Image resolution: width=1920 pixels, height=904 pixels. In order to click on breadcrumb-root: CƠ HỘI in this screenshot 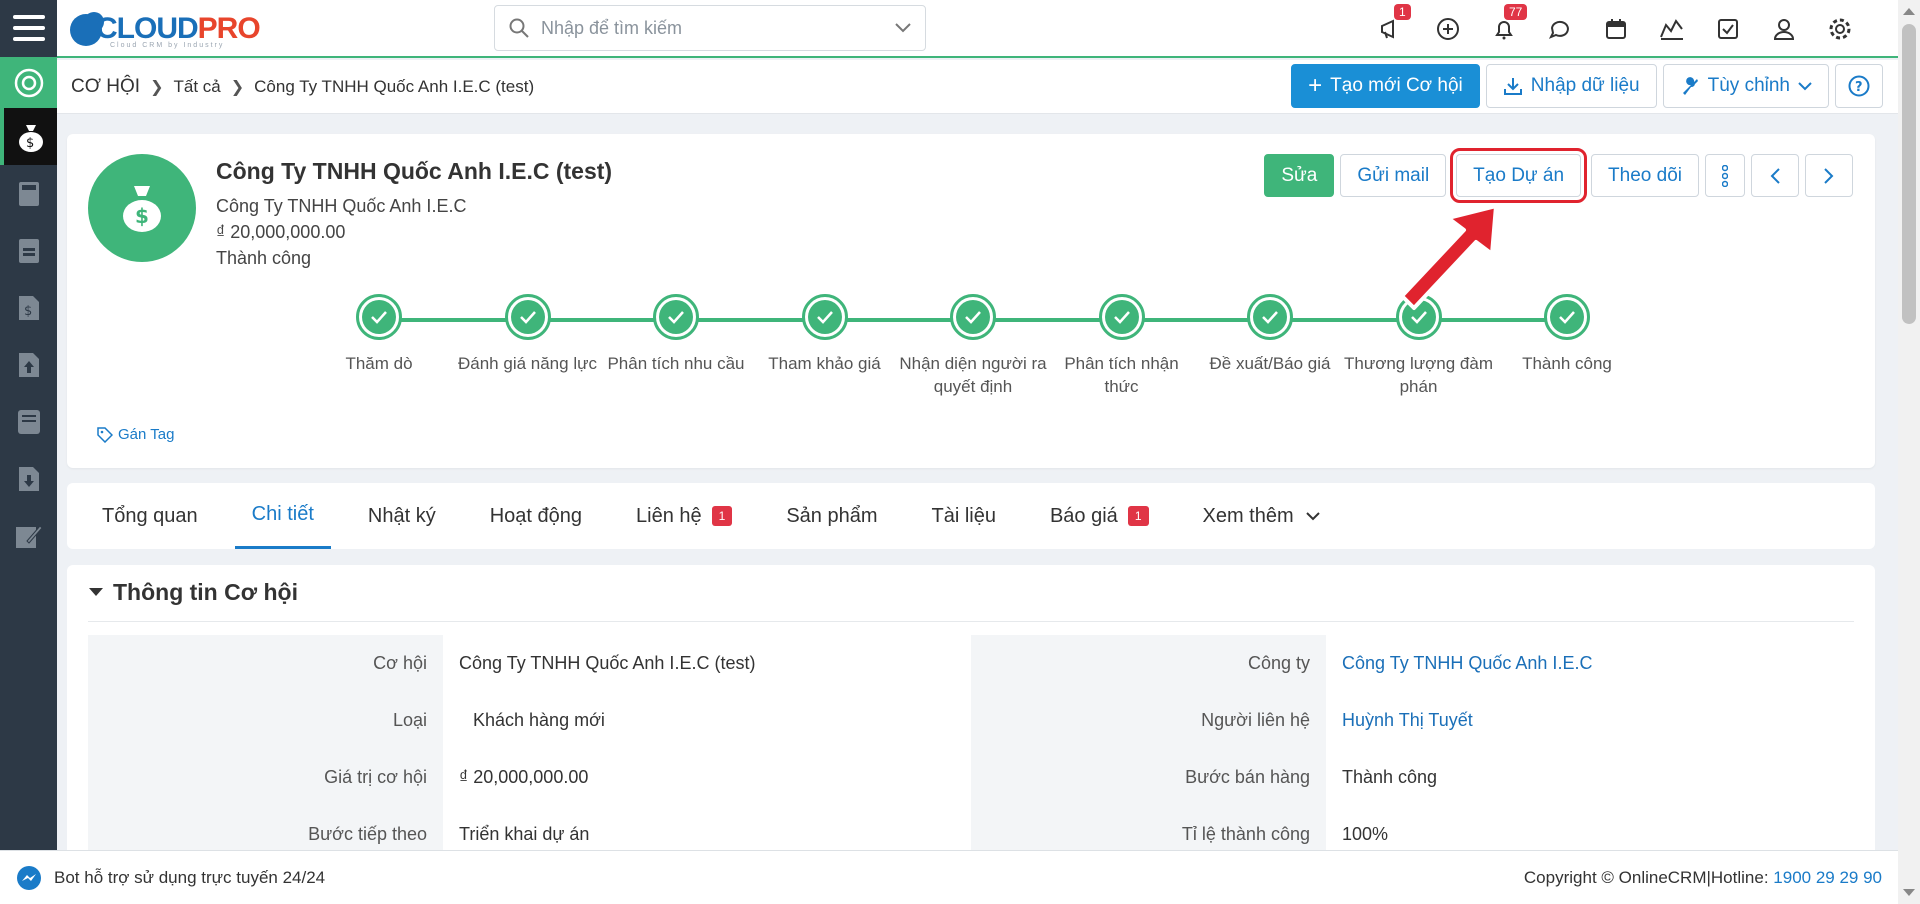, I will do `click(105, 87)`.